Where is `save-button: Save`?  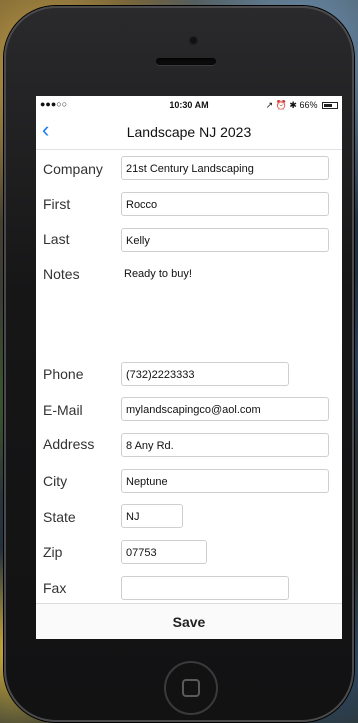 save-button: Save is located at coordinates (189, 621).